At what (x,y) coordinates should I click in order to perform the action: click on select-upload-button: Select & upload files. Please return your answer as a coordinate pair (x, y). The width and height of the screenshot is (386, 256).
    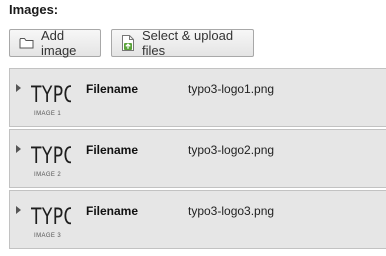
    Looking at the image, I should click on (182, 43).